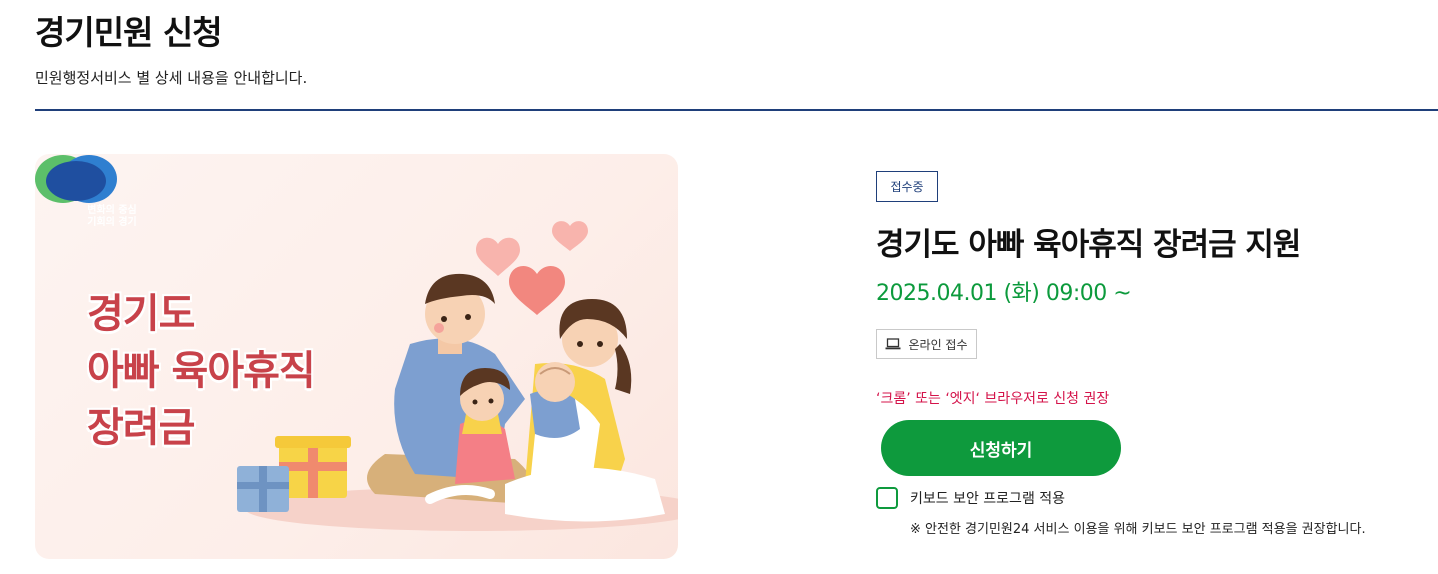 The height and width of the screenshot is (574, 1438). I want to click on online-channel-badge: 온라인 접수, so click(926, 344).